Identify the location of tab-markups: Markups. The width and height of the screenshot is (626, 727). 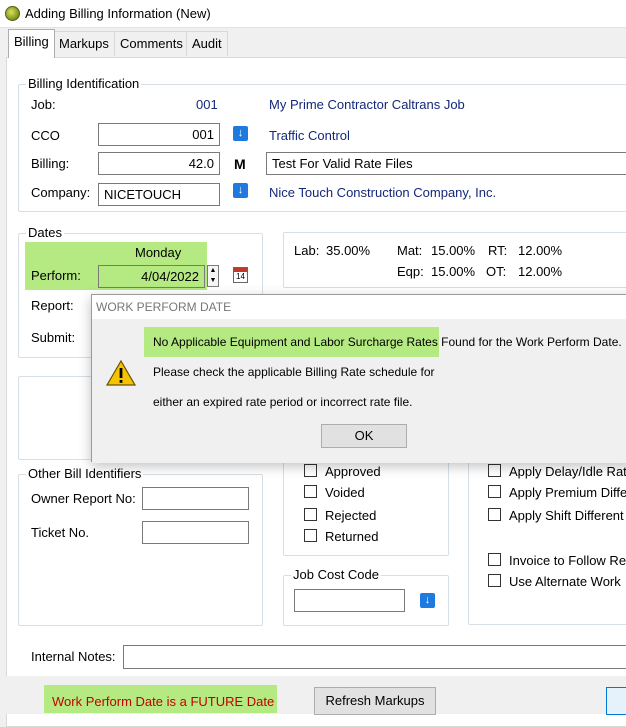
(84, 43).